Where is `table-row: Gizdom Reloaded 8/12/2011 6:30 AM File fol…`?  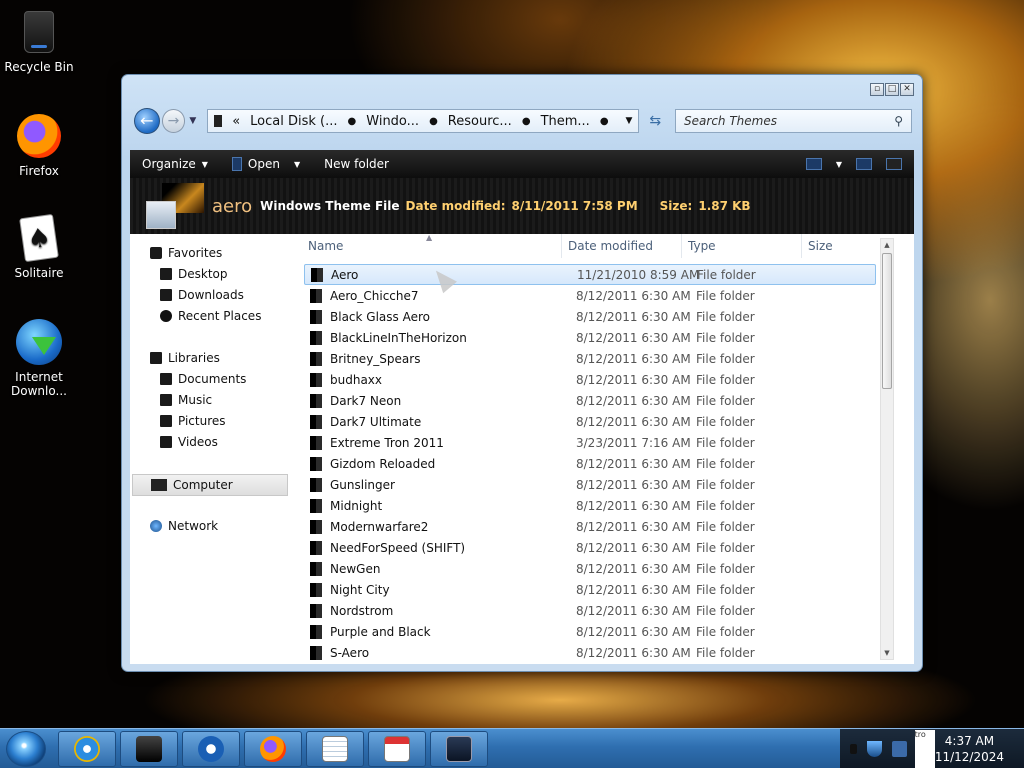 table-row: Gizdom Reloaded 8/12/2011 6:30 AM File fol… is located at coordinates (590, 463).